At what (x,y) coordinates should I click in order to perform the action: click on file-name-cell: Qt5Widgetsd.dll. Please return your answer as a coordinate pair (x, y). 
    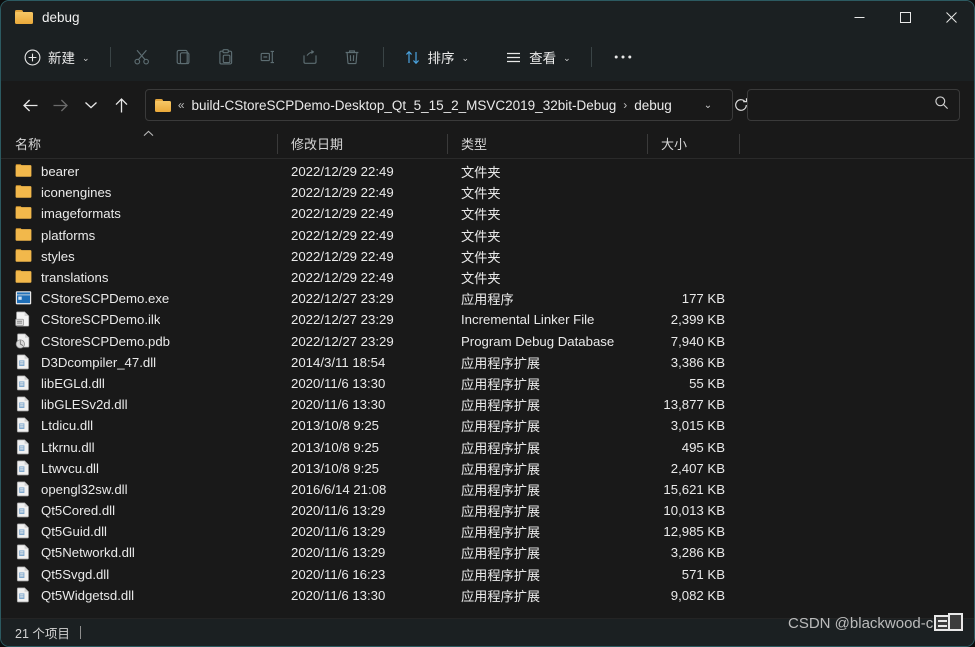
    Looking at the image, I should click on (139, 595).